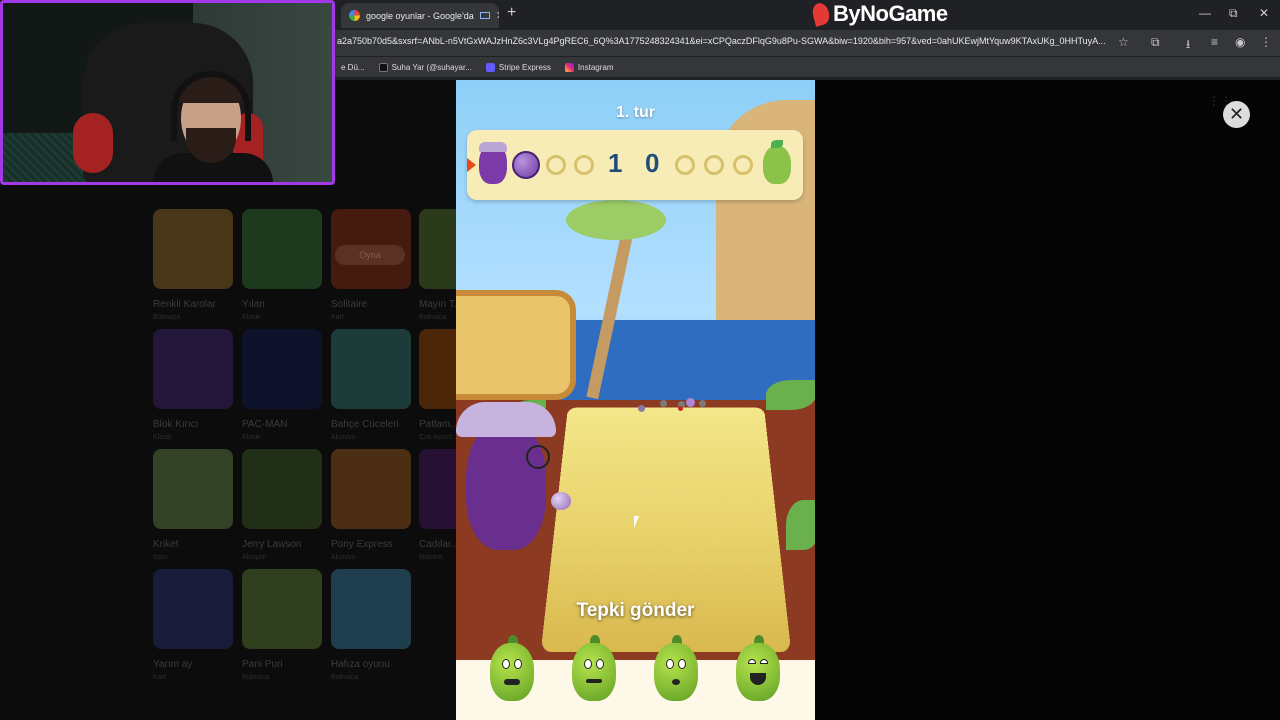 This screenshot has height=720, width=1280. I want to click on reaction-happy-button, so click(758, 669).